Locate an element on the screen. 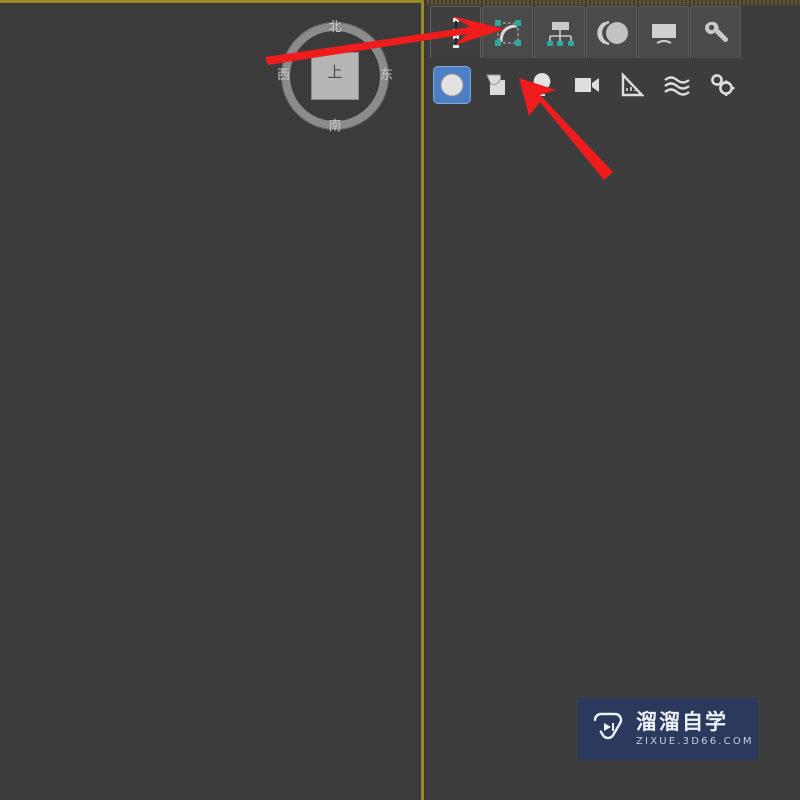  wrench-icon is located at coordinates (716, 31).